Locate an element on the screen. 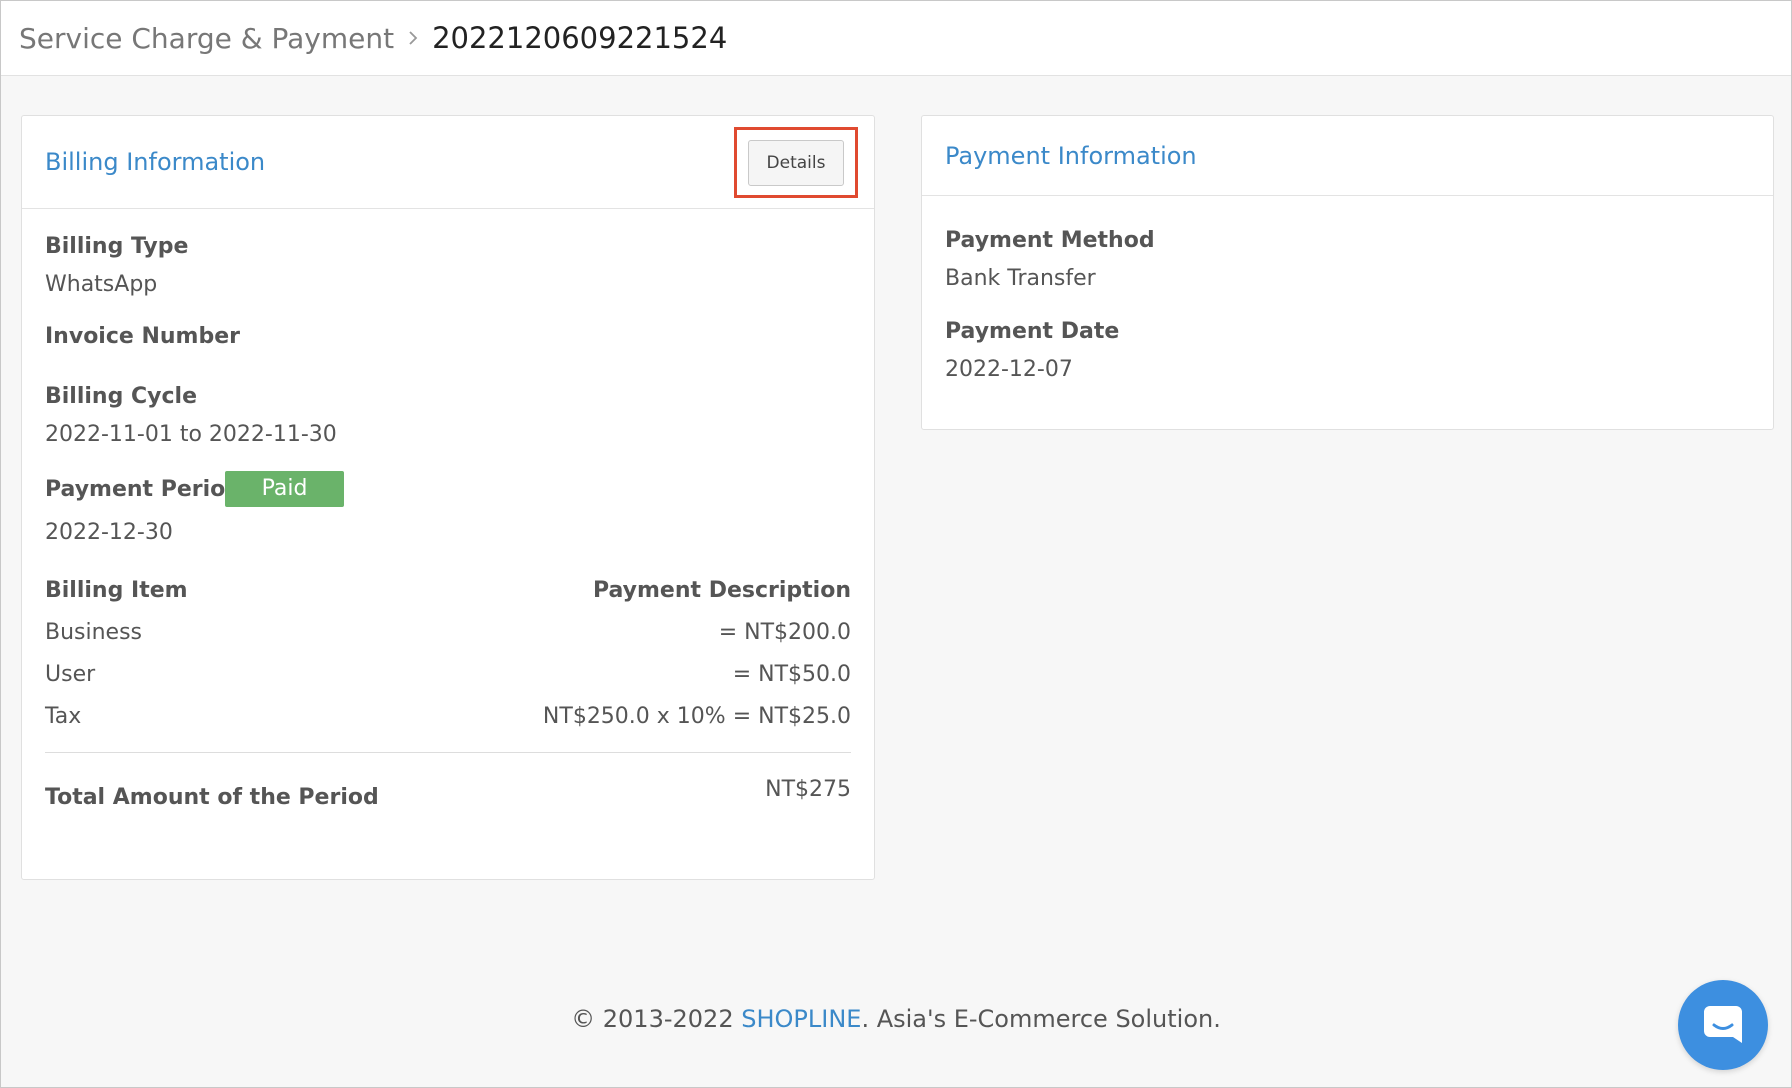  billing-item-name: Business is located at coordinates (94, 632).